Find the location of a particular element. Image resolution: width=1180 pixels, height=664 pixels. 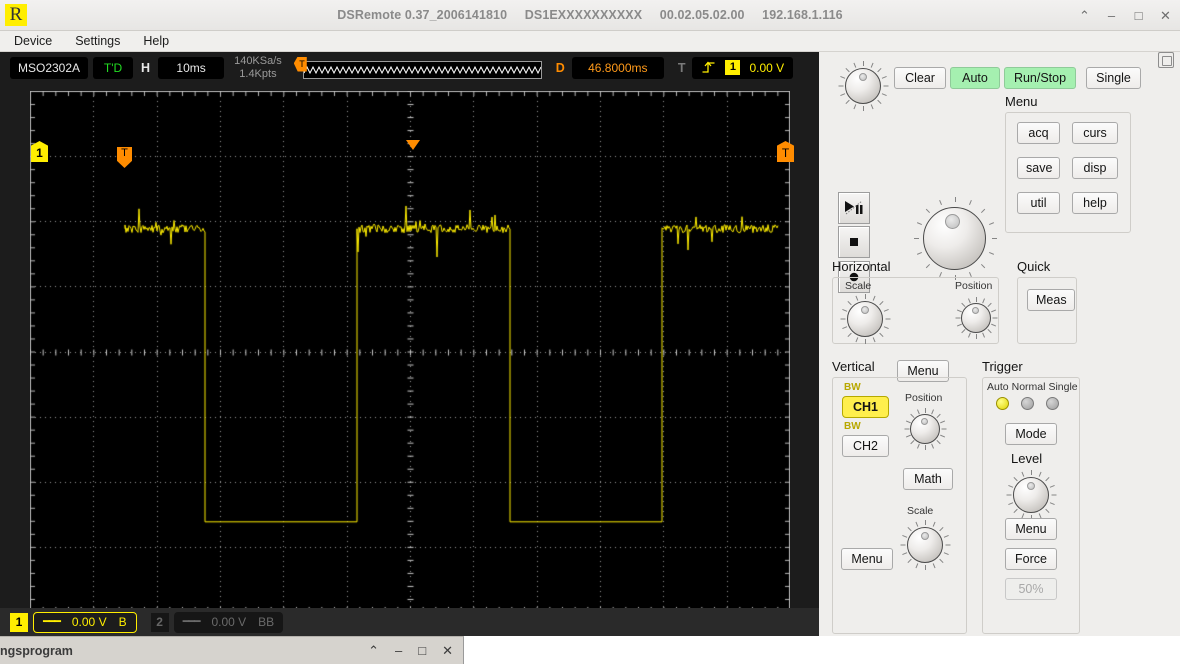

ch2-scale-value: 0.00 V is located at coordinates (229, 622).